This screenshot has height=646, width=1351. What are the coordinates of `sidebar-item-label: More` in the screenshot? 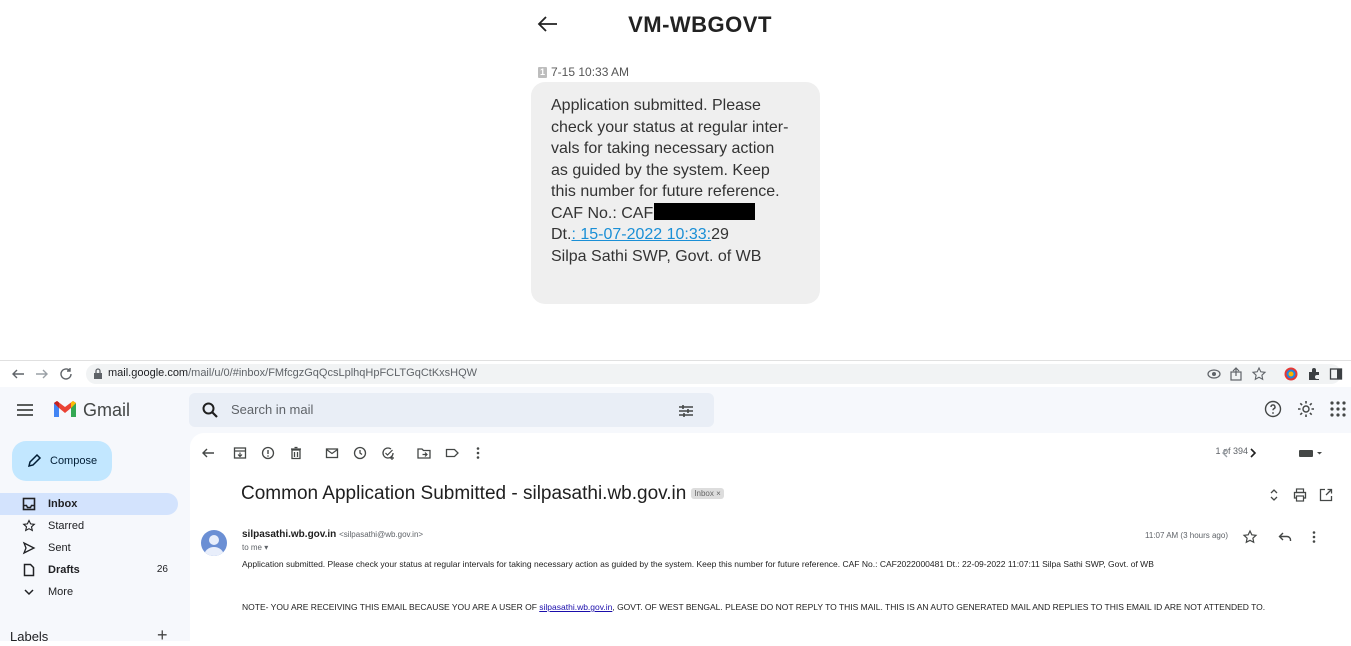 It's located at (61, 592).